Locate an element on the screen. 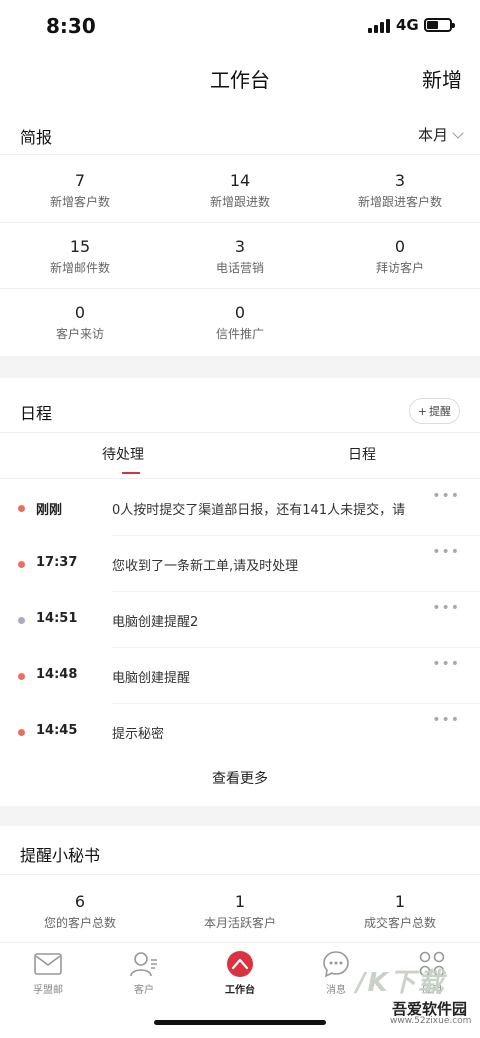 This screenshot has width=480, height=1038. list-item: 14:51 电脑创建提醒2 ••• is located at coordinates (240, 620).